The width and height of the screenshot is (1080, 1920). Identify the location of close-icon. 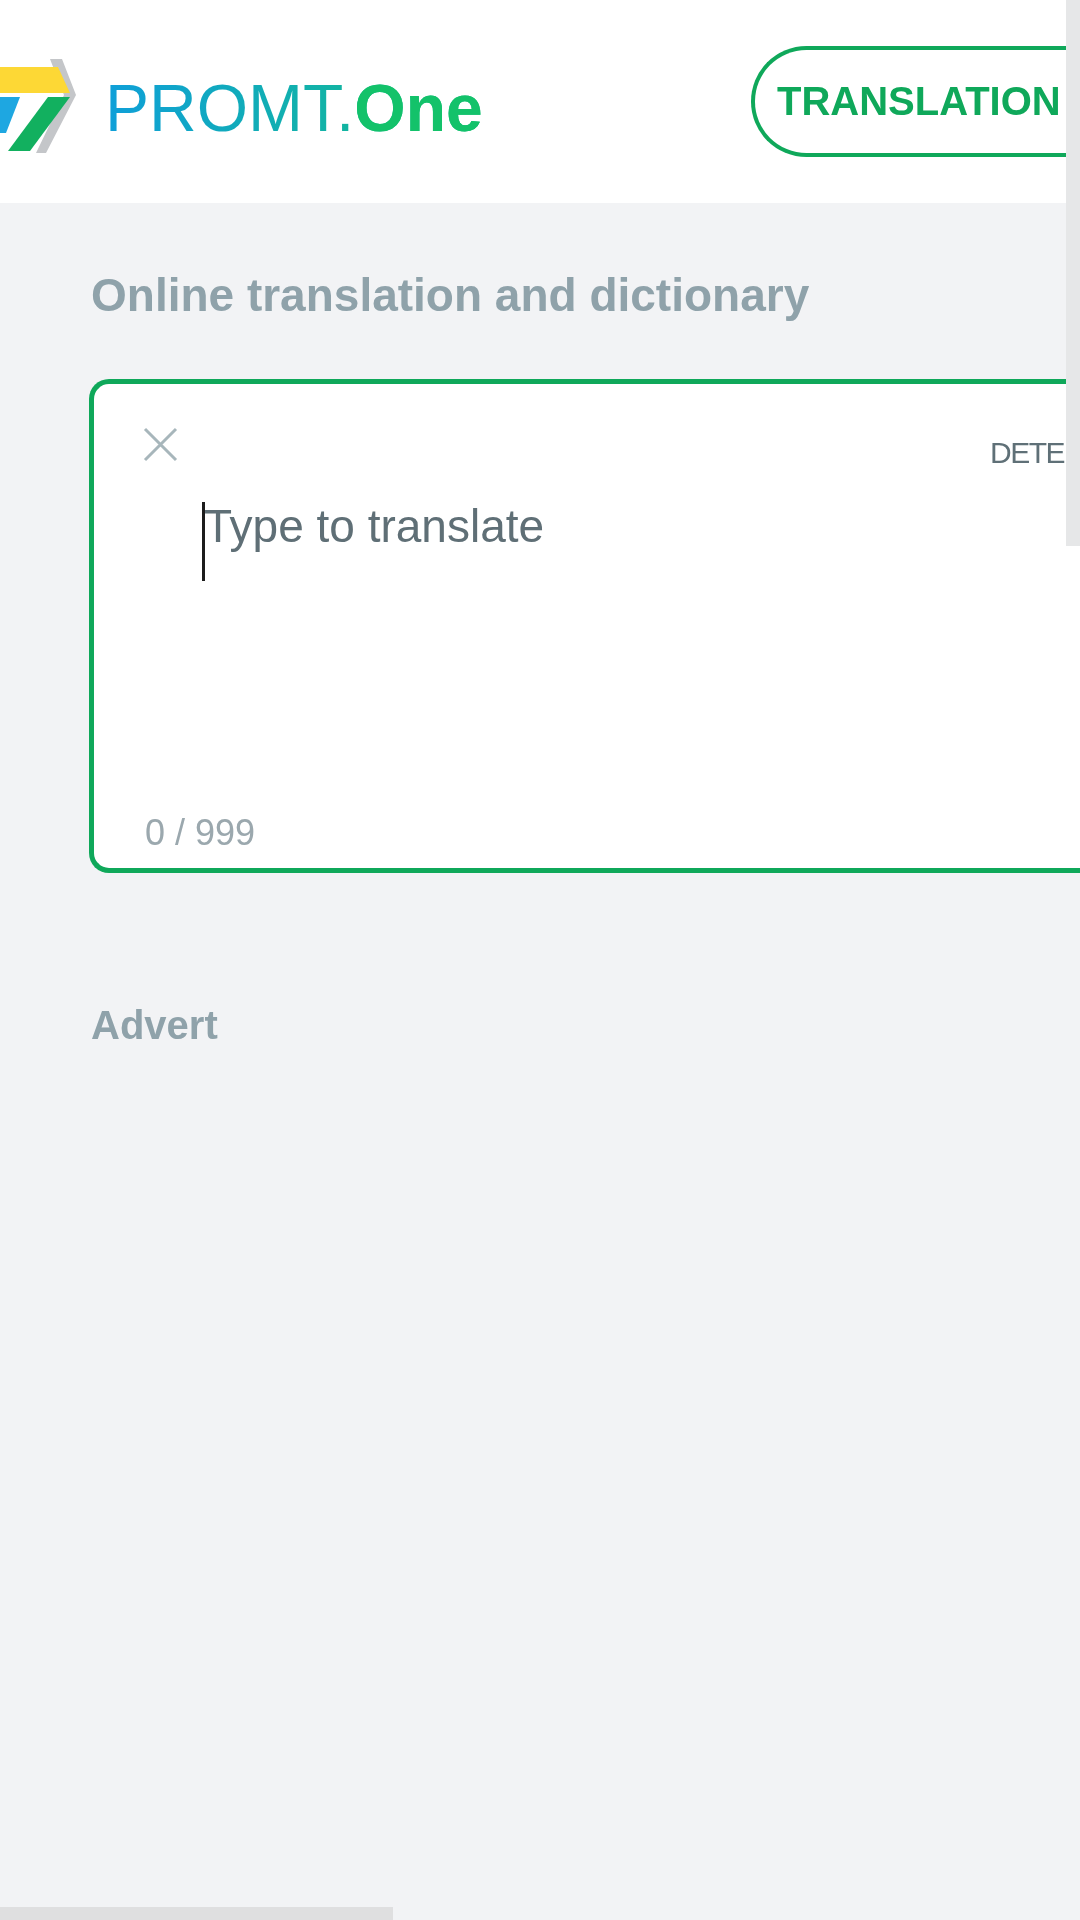
(160, 445).